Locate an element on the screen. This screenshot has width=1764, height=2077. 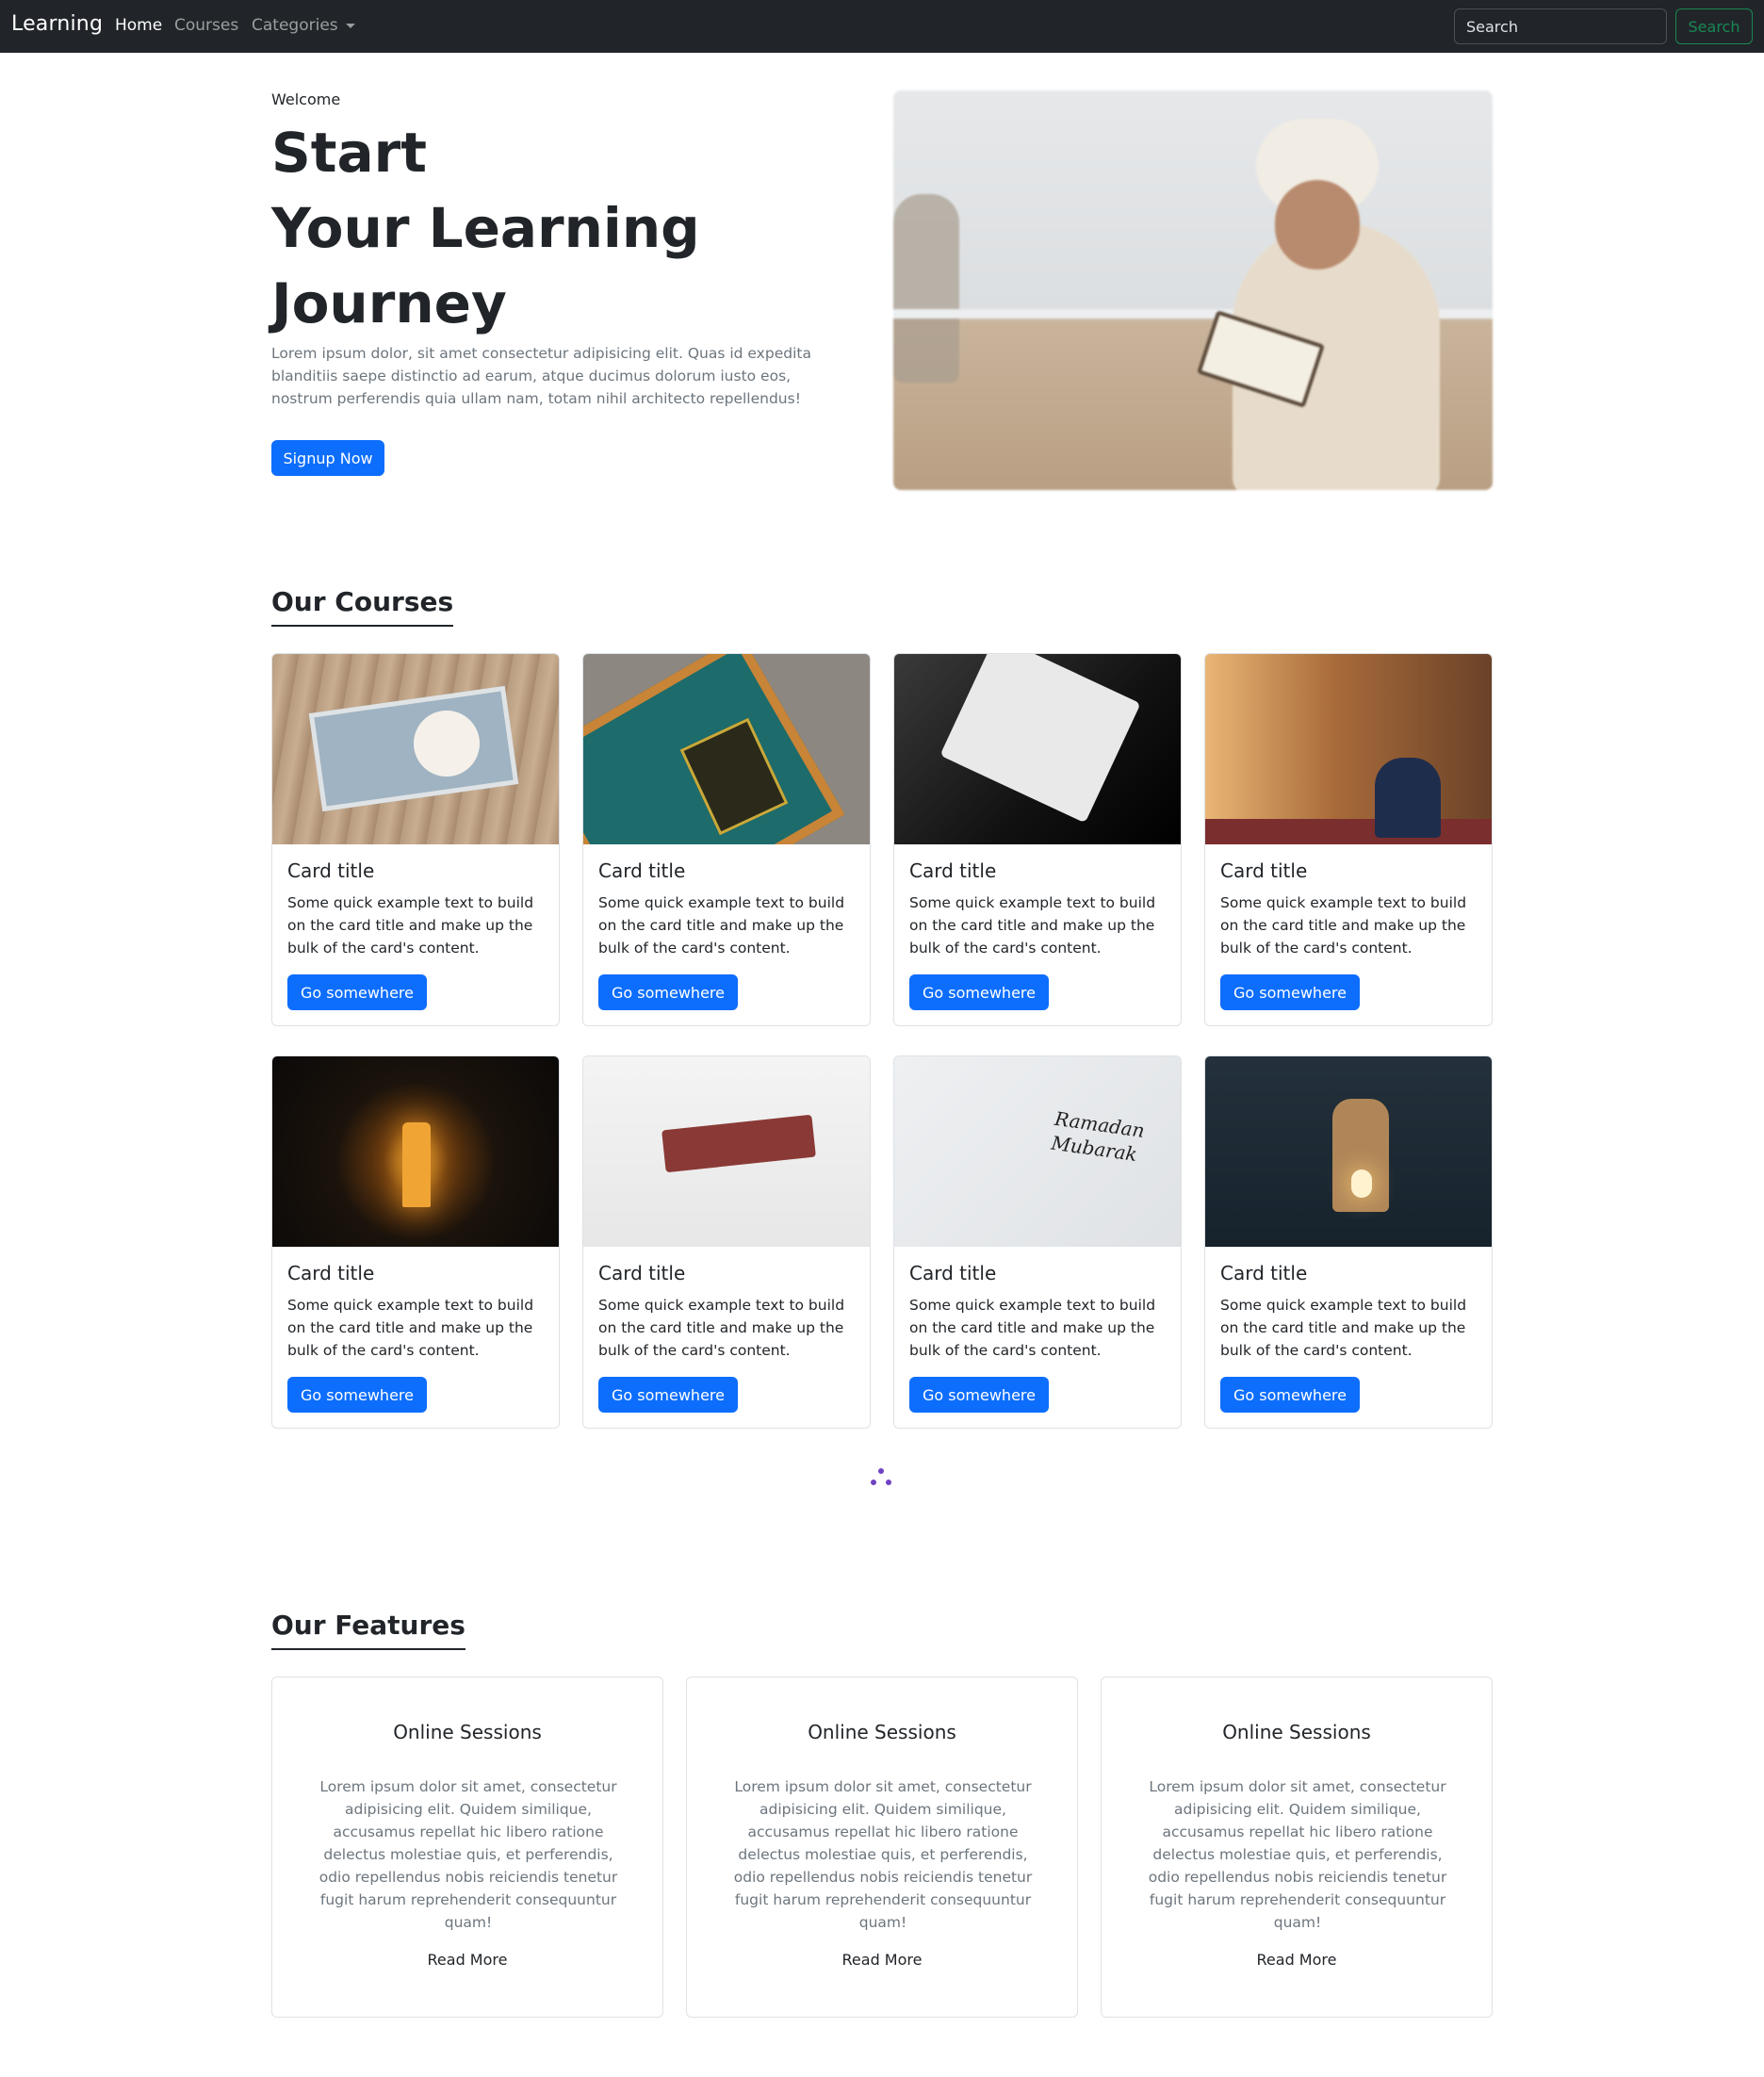
search-input is located at coordinates (1561, 26).